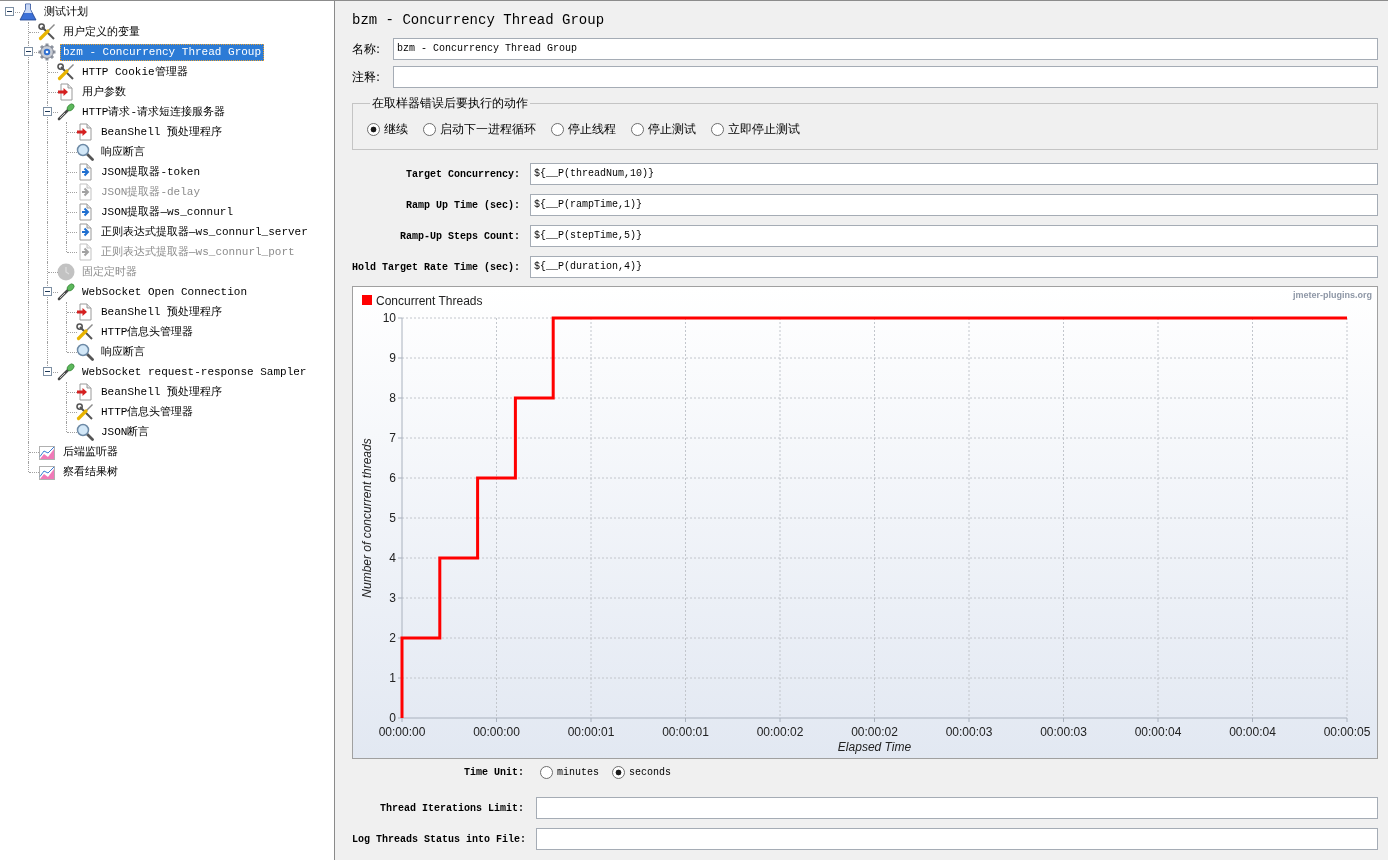 This screenshot has height=860, width=1388. Describe the element at coordinates (90, 472) in the screenshot. I see `tree-item: 察看结果树` at that location.